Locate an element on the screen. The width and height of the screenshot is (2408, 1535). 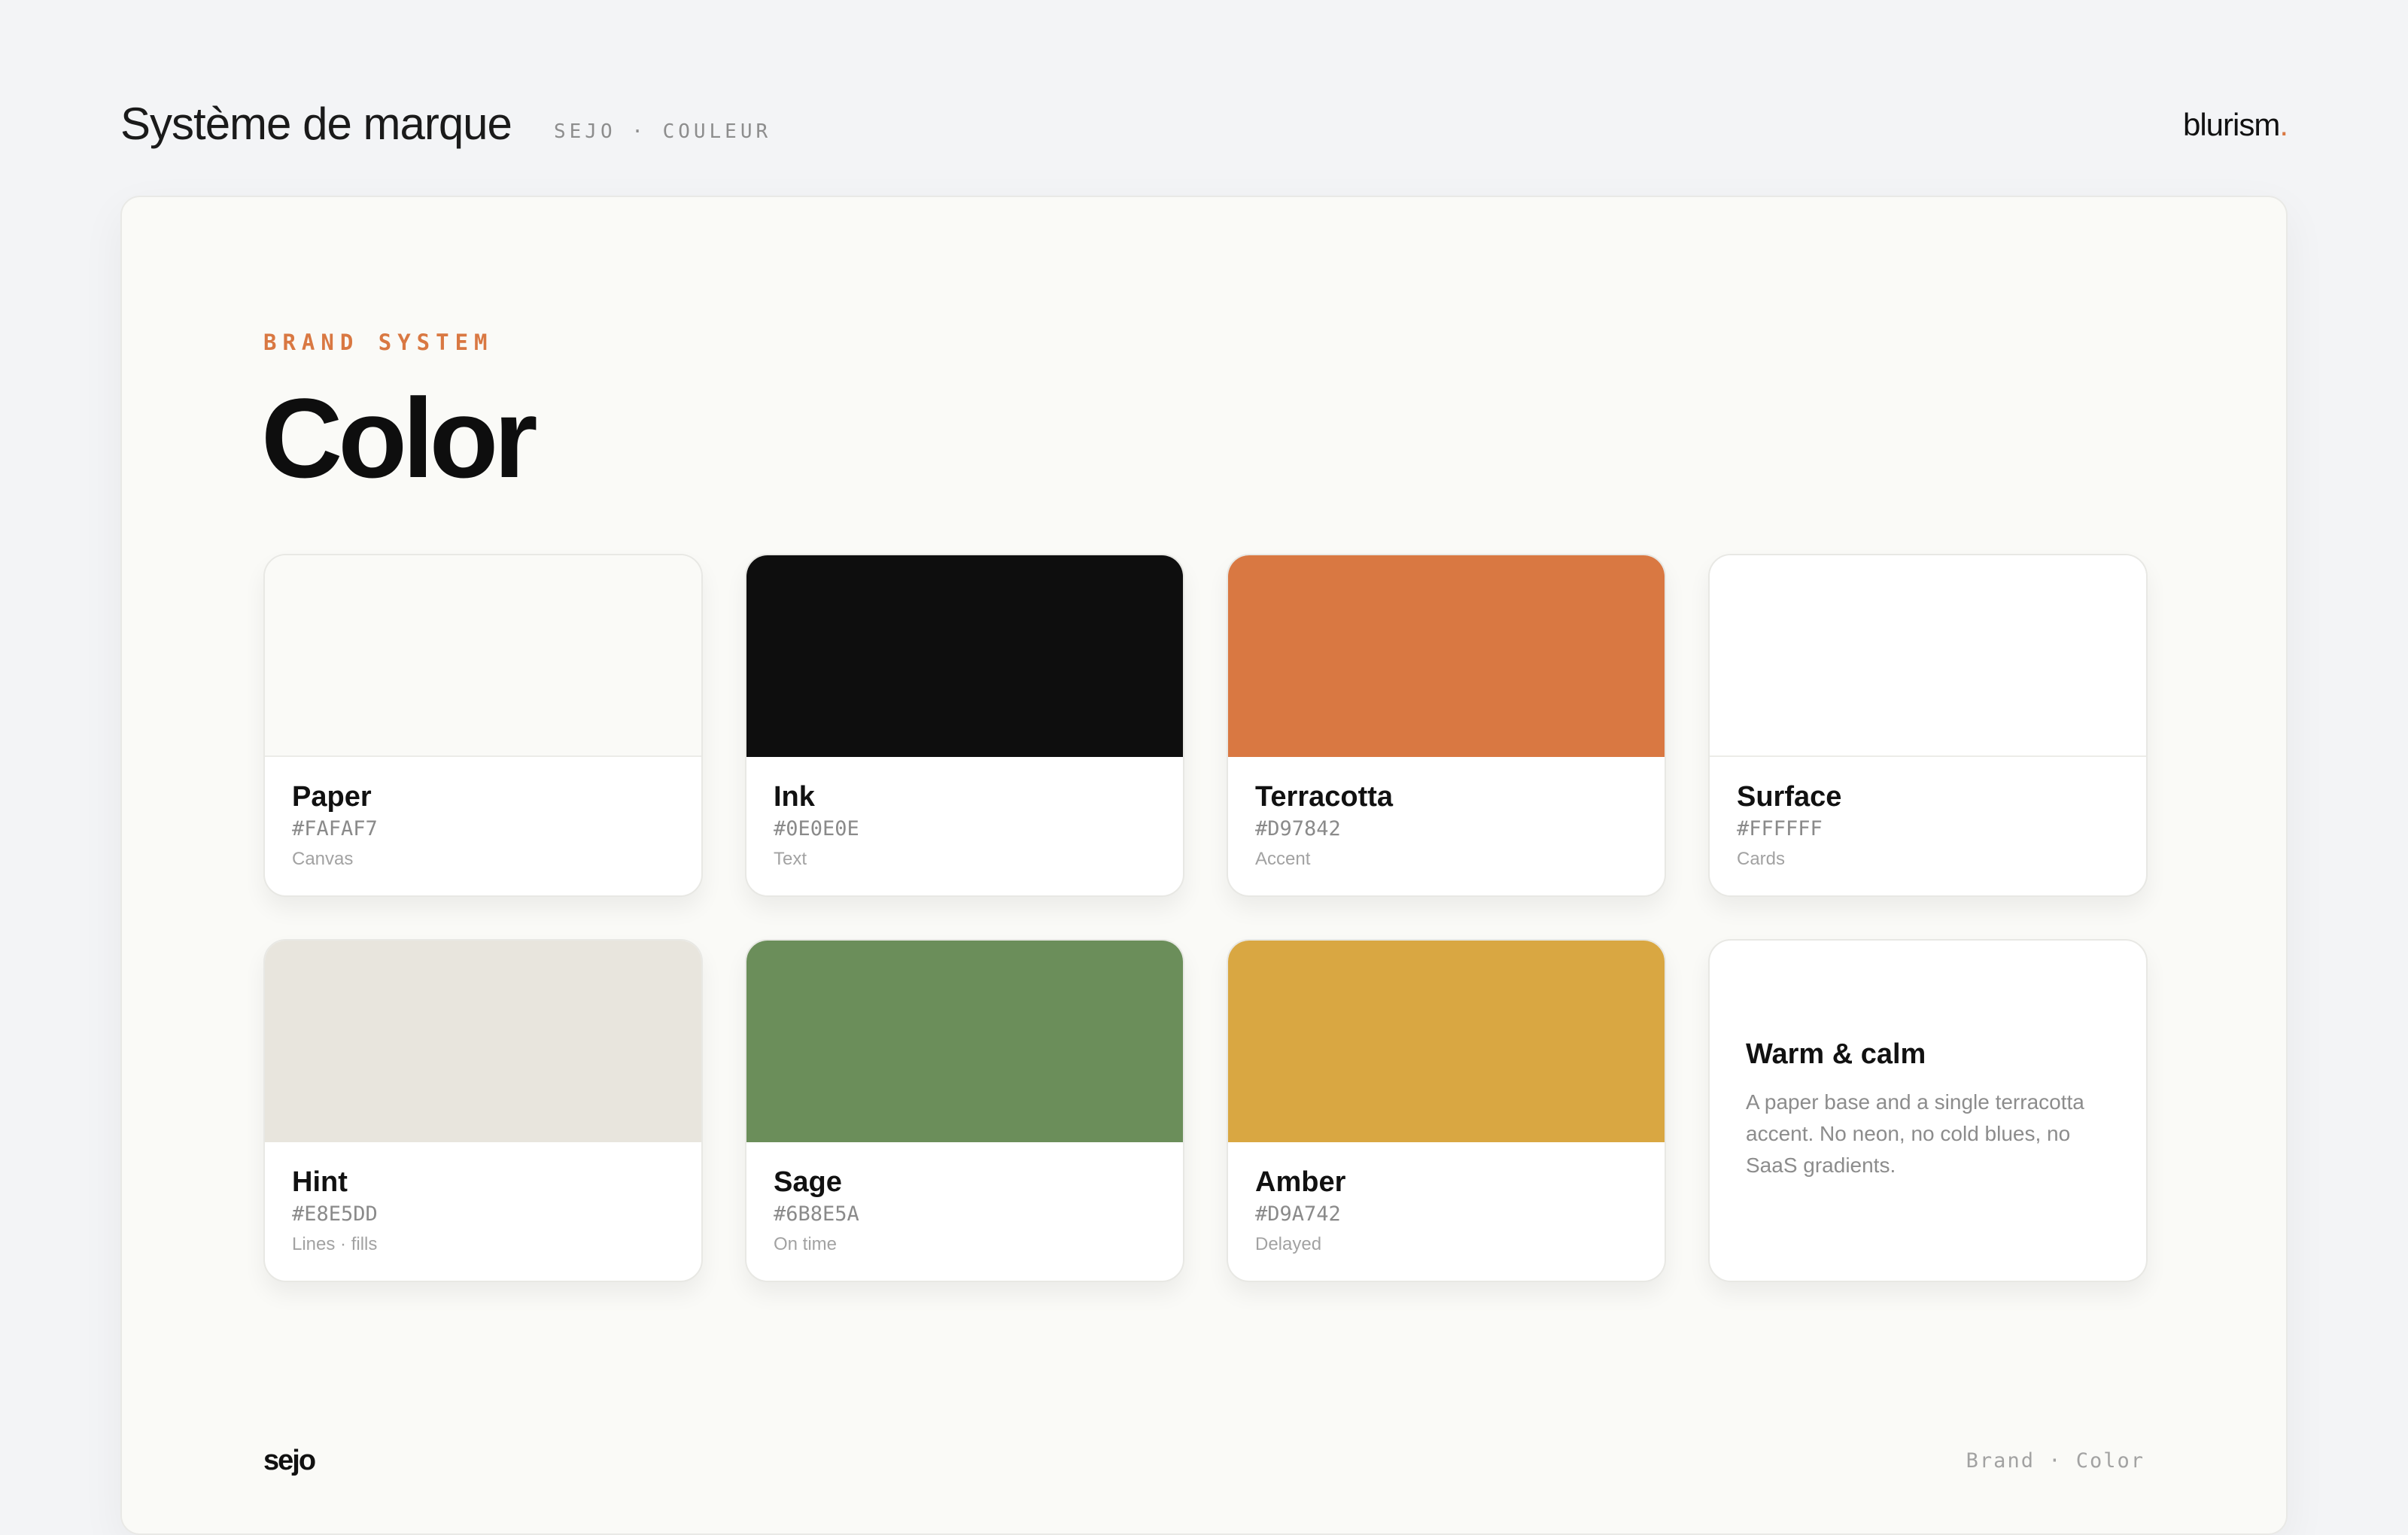
section-eyebrow: BRAND SYSTEM is located at coordinates (378, 342).